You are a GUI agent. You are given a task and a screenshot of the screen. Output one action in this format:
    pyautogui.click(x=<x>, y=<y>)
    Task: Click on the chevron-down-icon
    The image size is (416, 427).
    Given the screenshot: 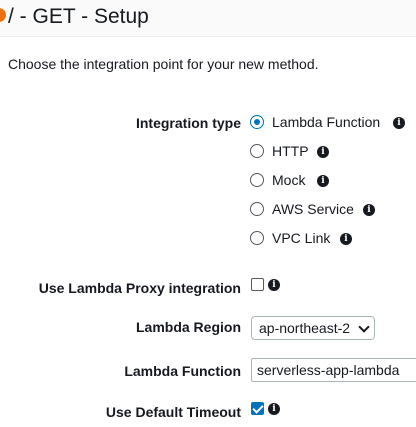 What is the action you would take?
    pyautogui.click(x=364, y=327)
    